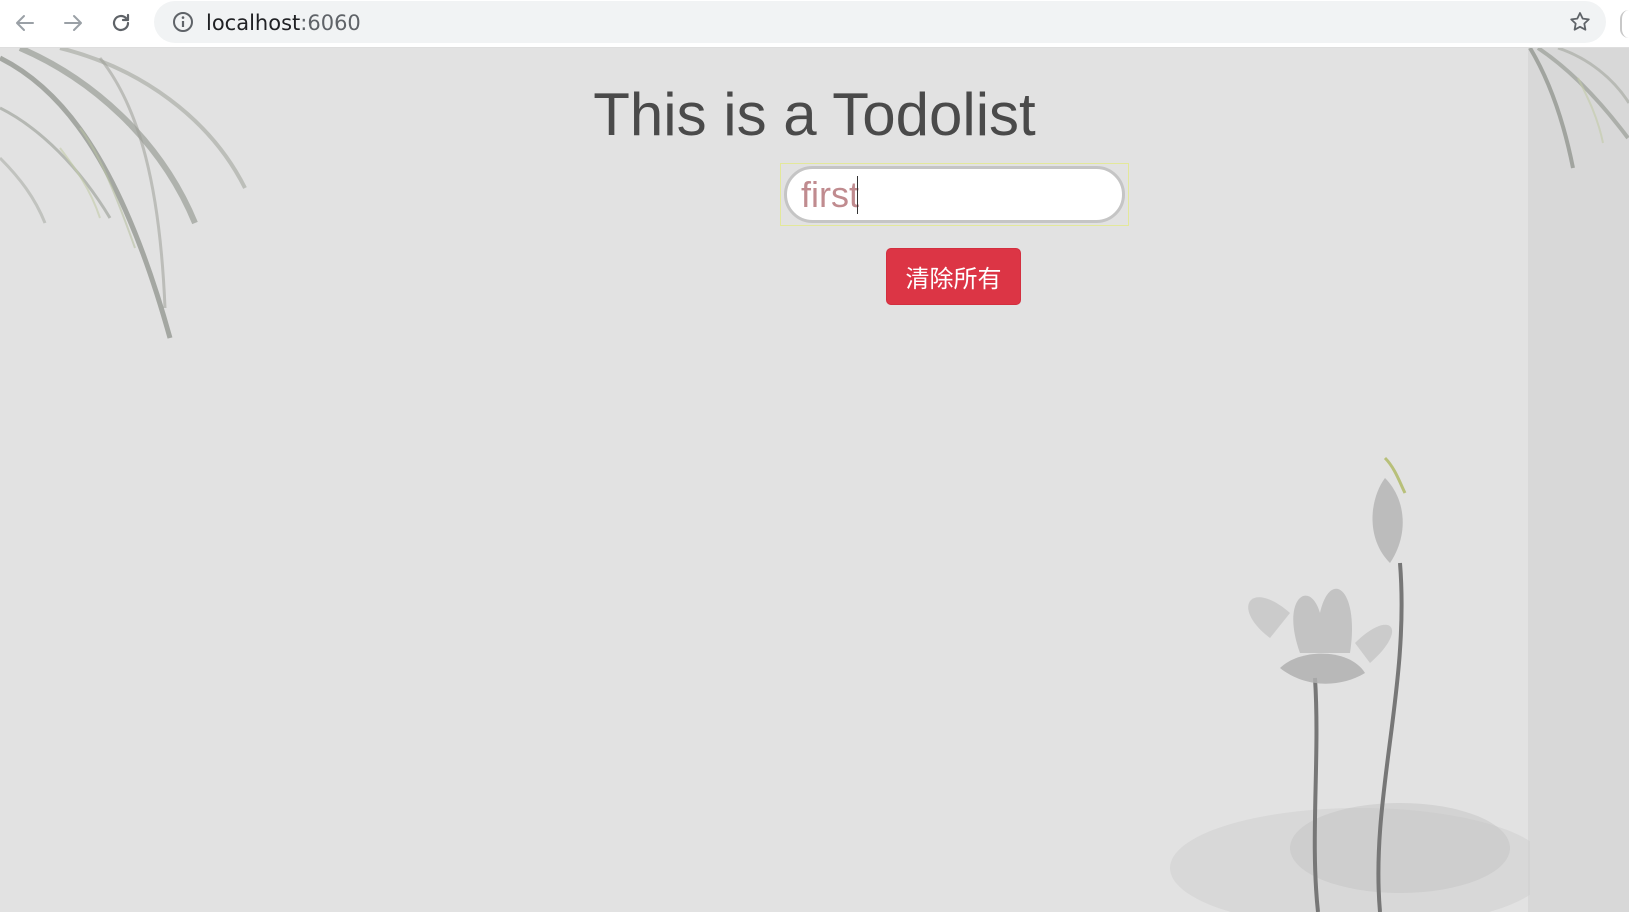 The image size is (1629, 912). Describe the element at coordinates (253, 23) in the screenshot. I see `url-host: localhost` at that location.